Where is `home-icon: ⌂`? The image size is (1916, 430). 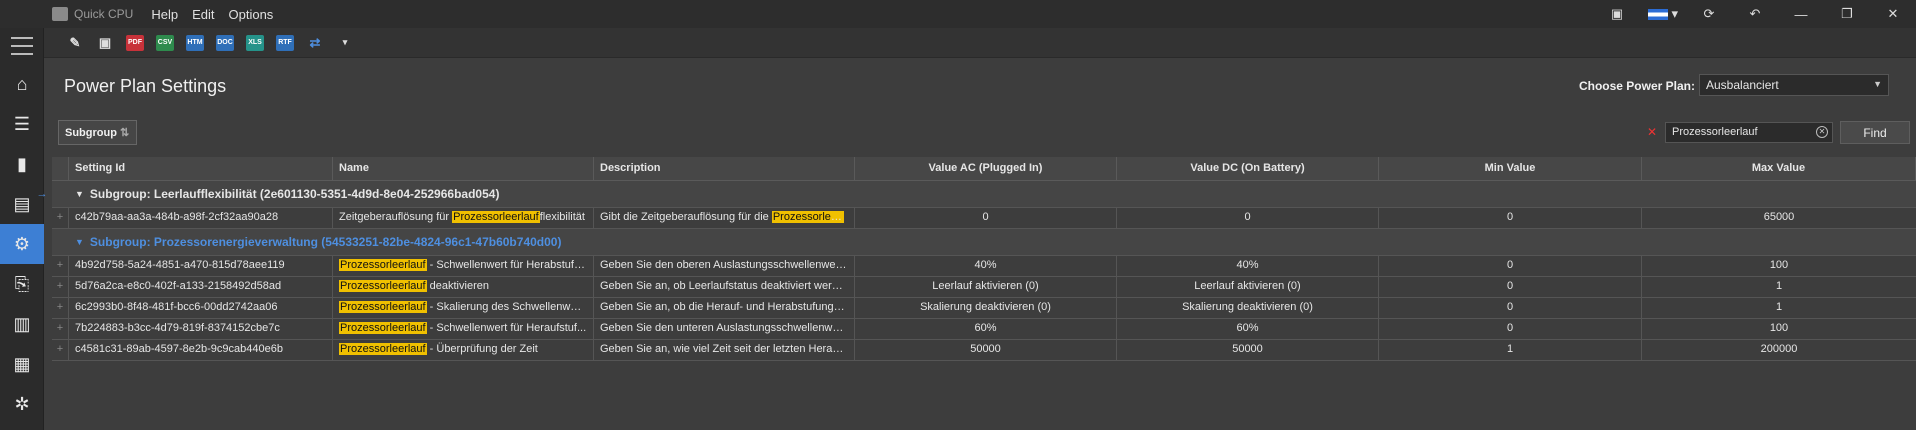
home-icon: ⌂ is located at coordinates (22, 84).